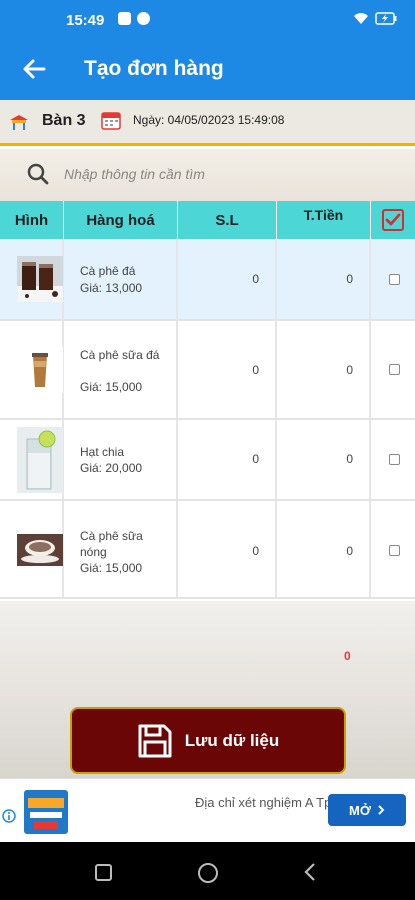 The image size is (415, 900). I want to click on system-icons, so click(375, 18).